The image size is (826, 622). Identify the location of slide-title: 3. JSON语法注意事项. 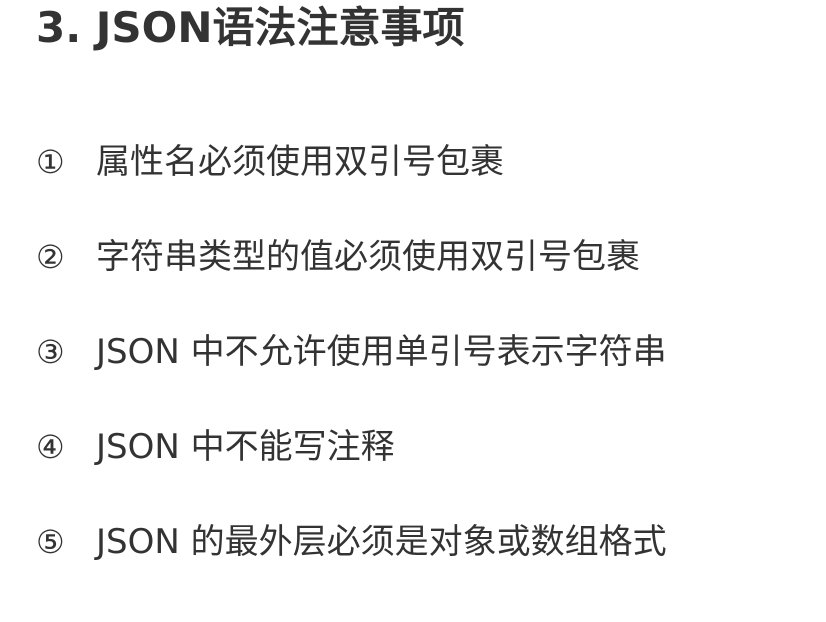
(250, 27).